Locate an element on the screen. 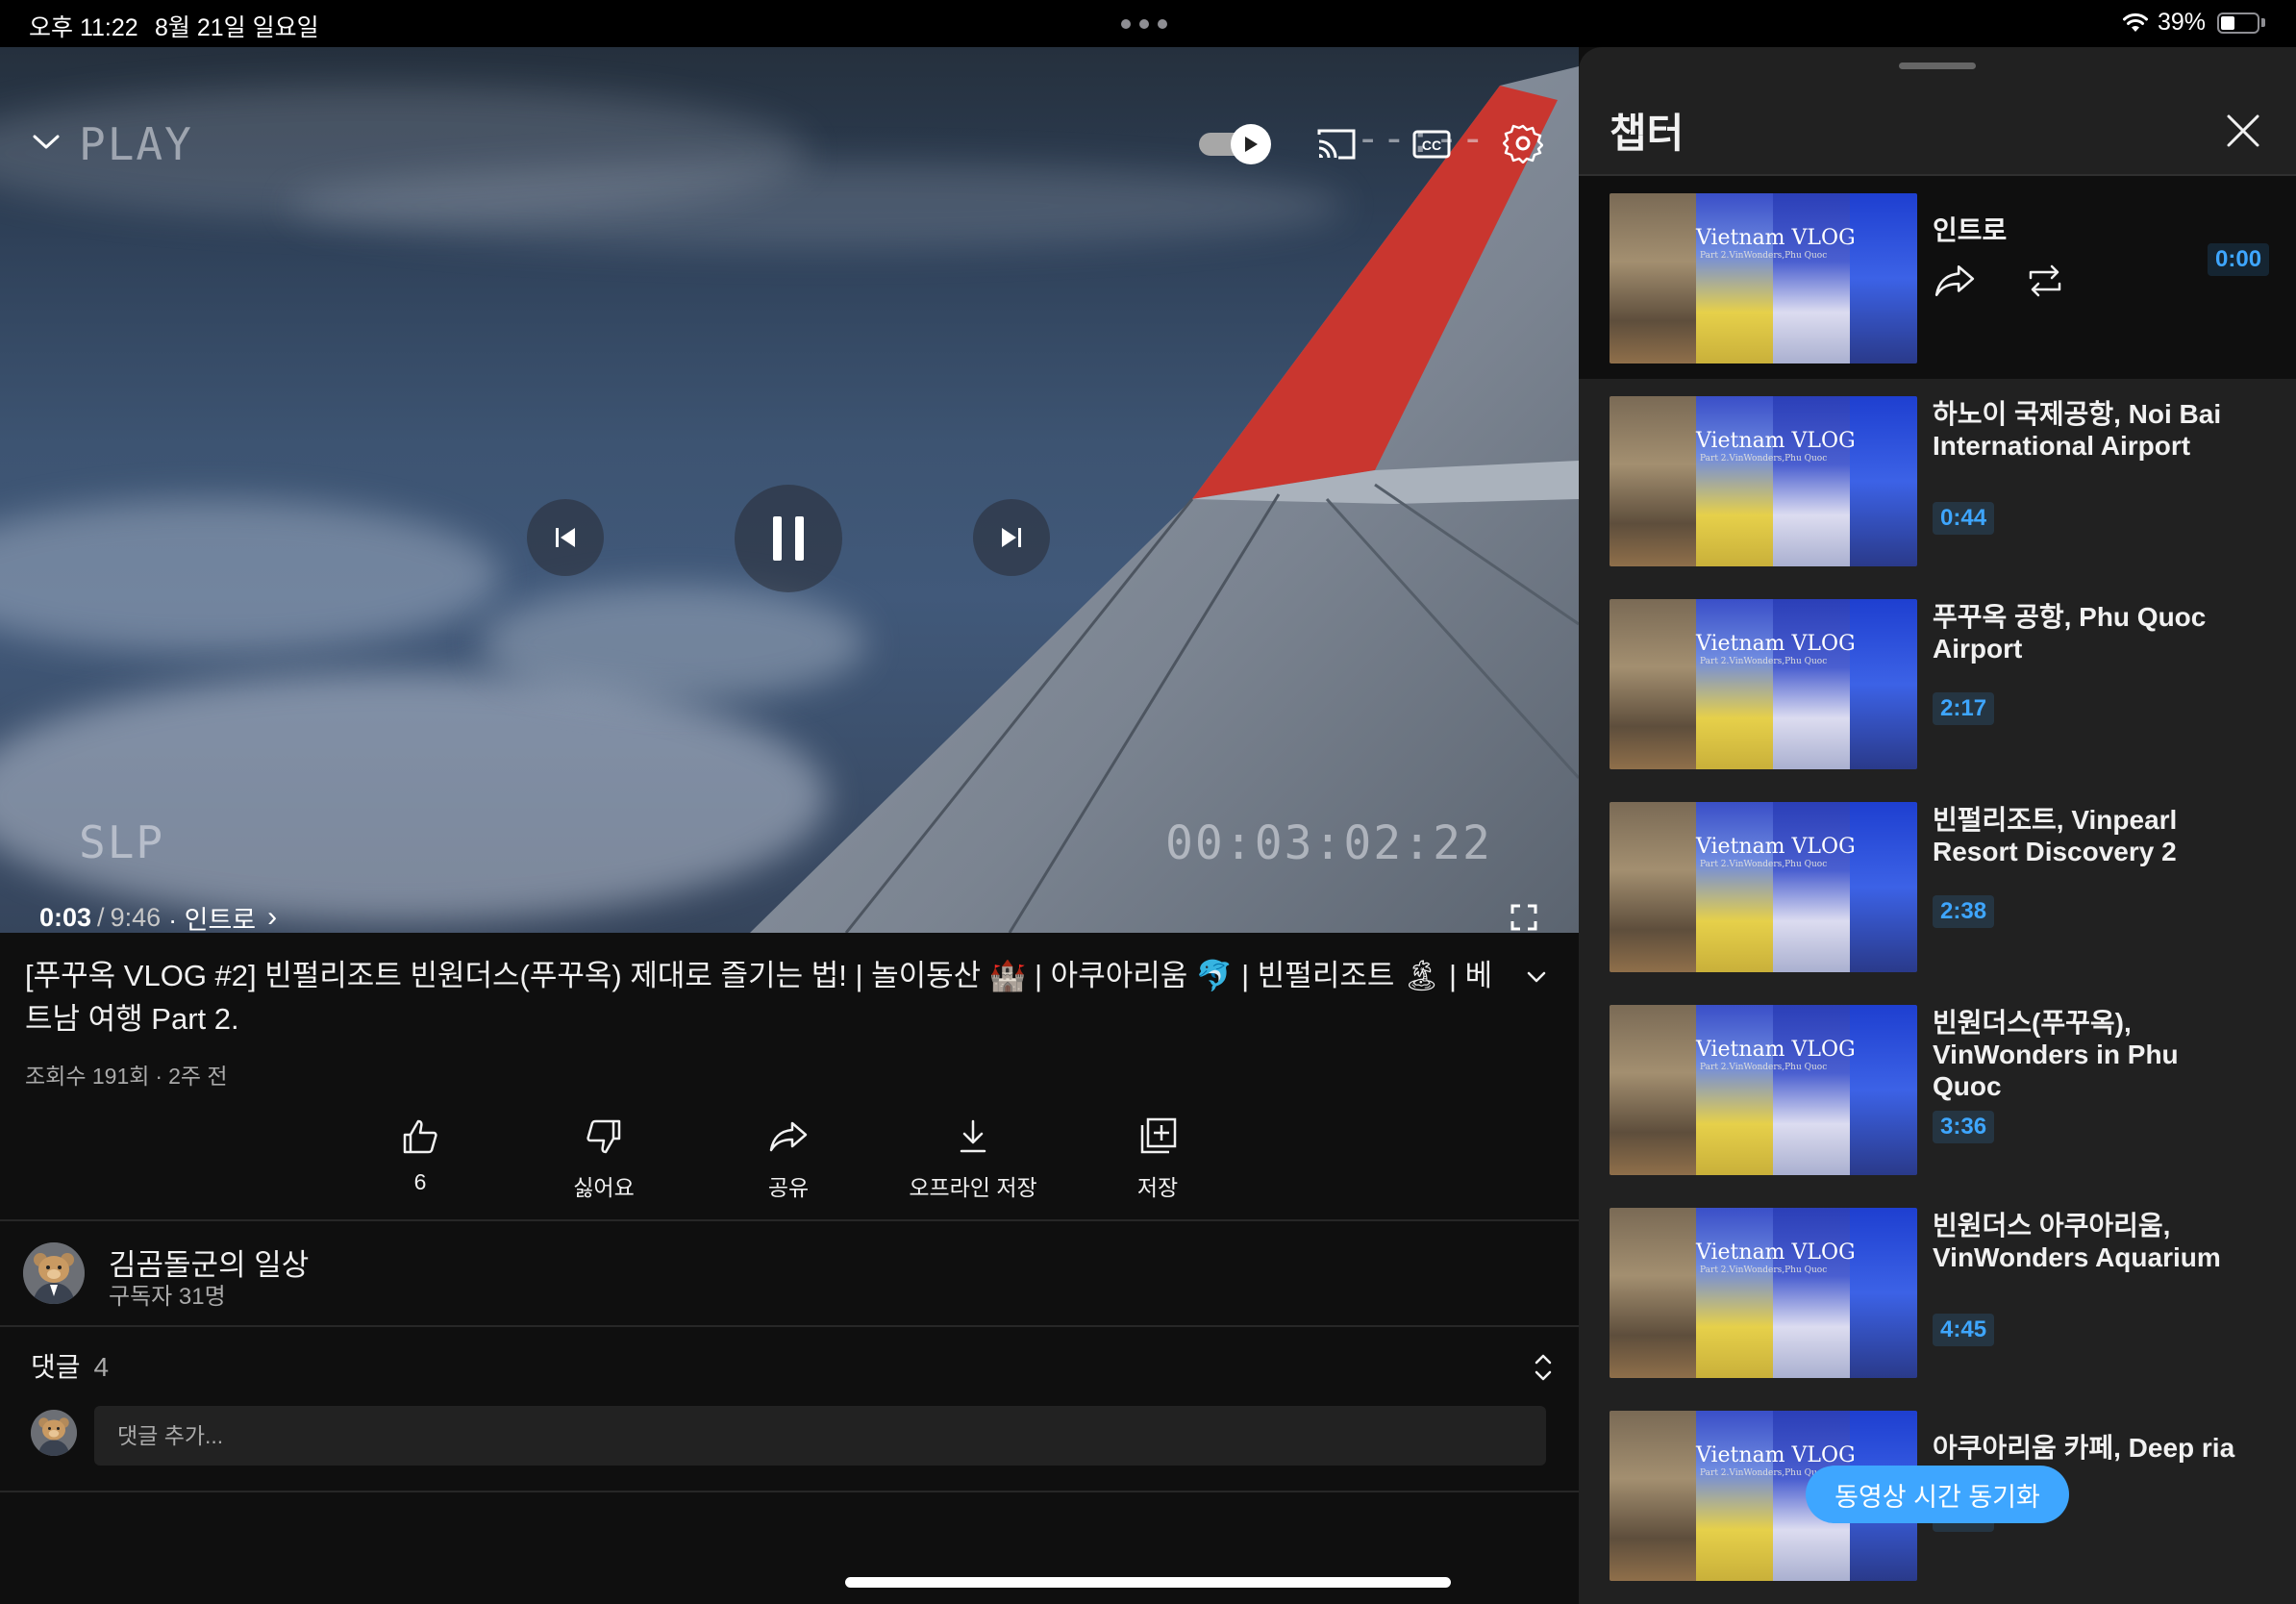 This screenshot has width=2296, height=1604. save-button: 저장 is located at coordinates (1157, 1163).